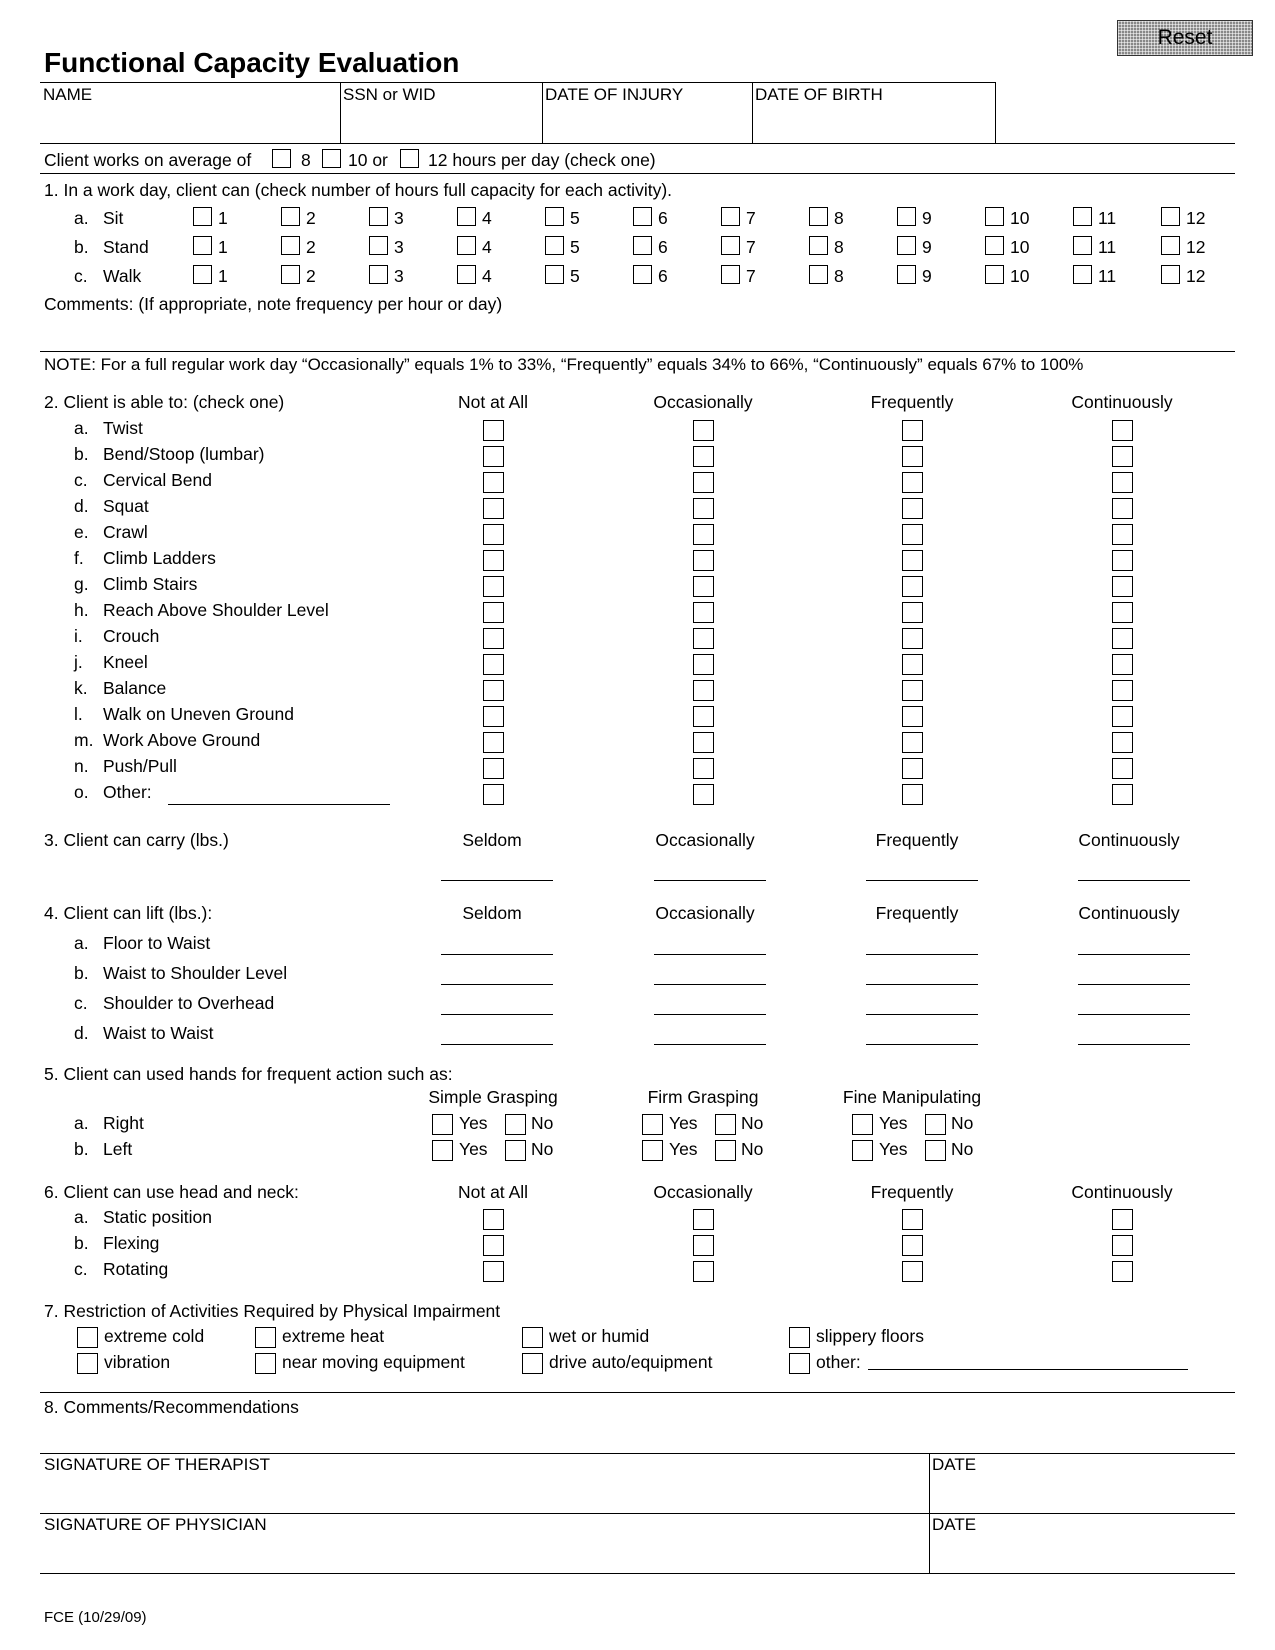 Image resolution: width=1275 pixels, height=1650 pixels. Describe the element at coordinates (874, 113) in the screenshot. I see `date-of-birth-field: DATE OF BIRTH` at that location.